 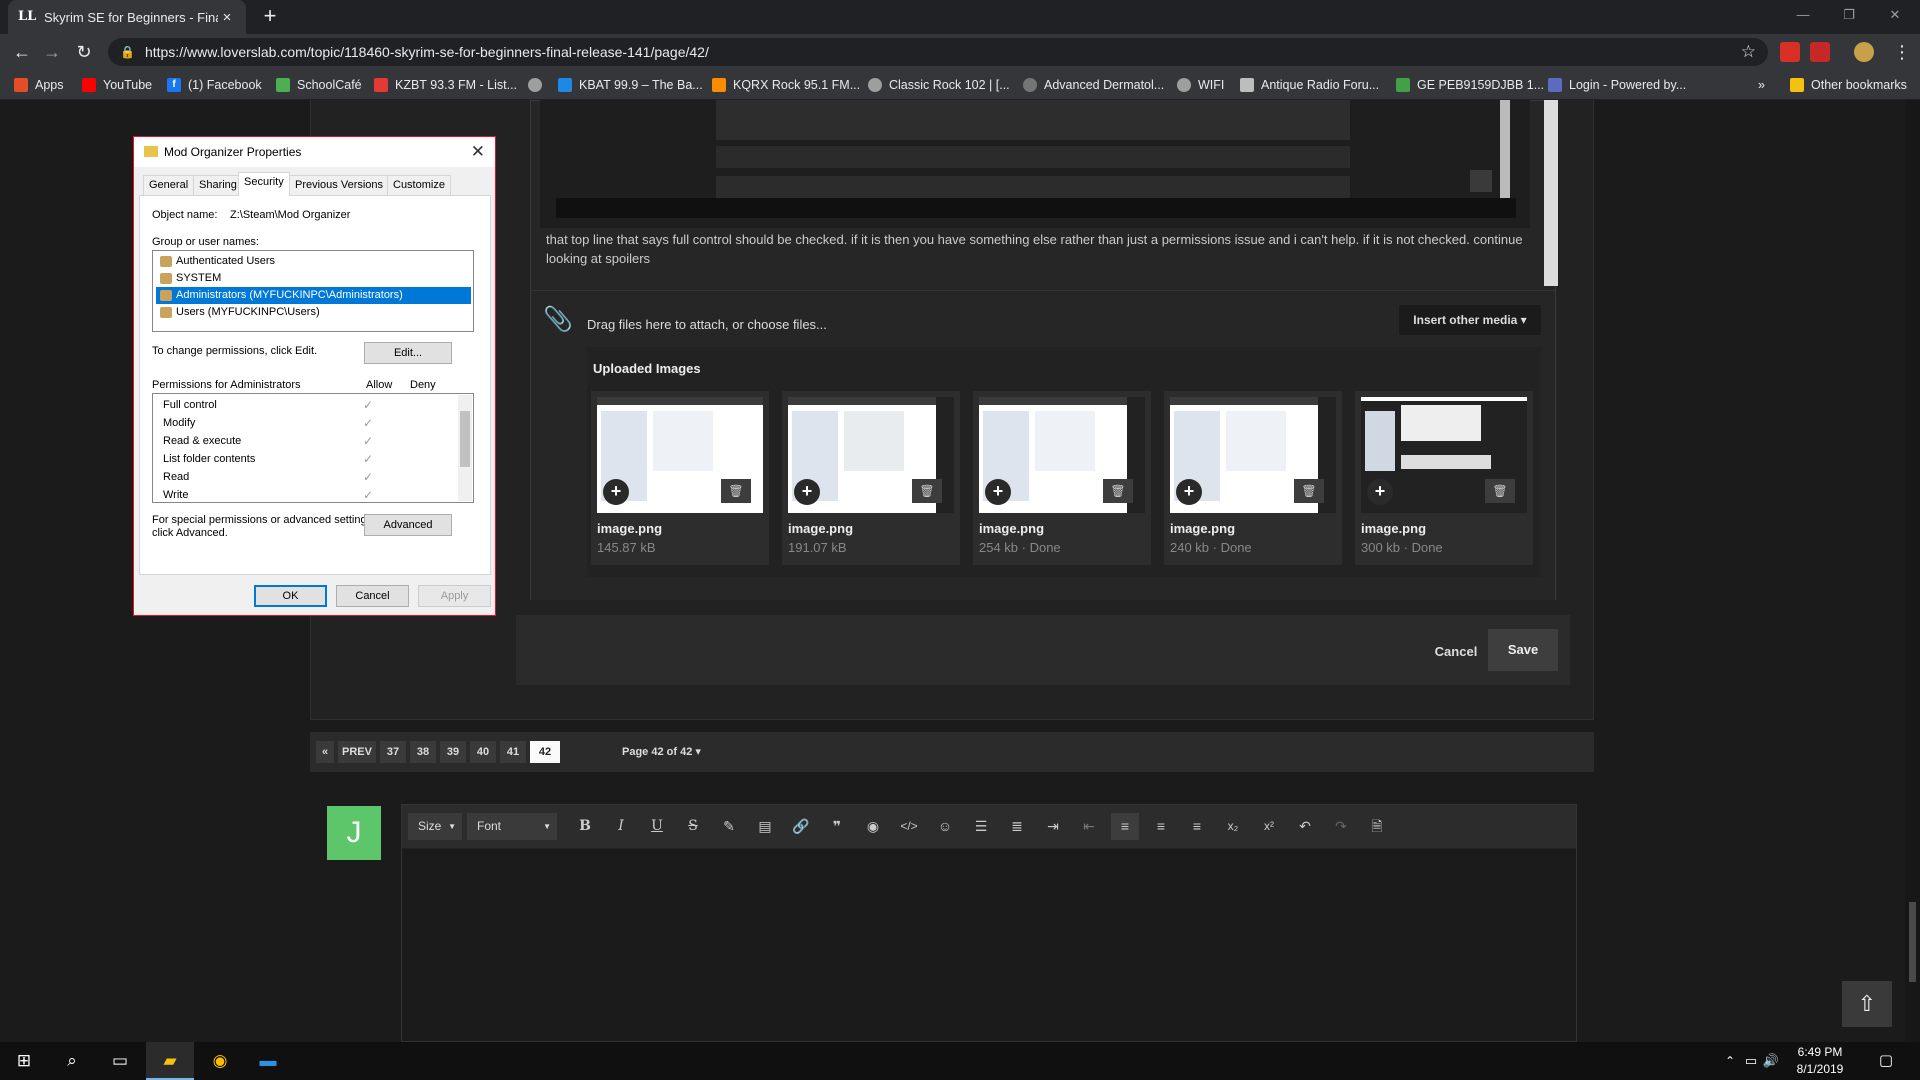 What do you see at coordinates (453, 752) in the screenshot?
I see `page-link: 39` at bounding box center [453, 752].